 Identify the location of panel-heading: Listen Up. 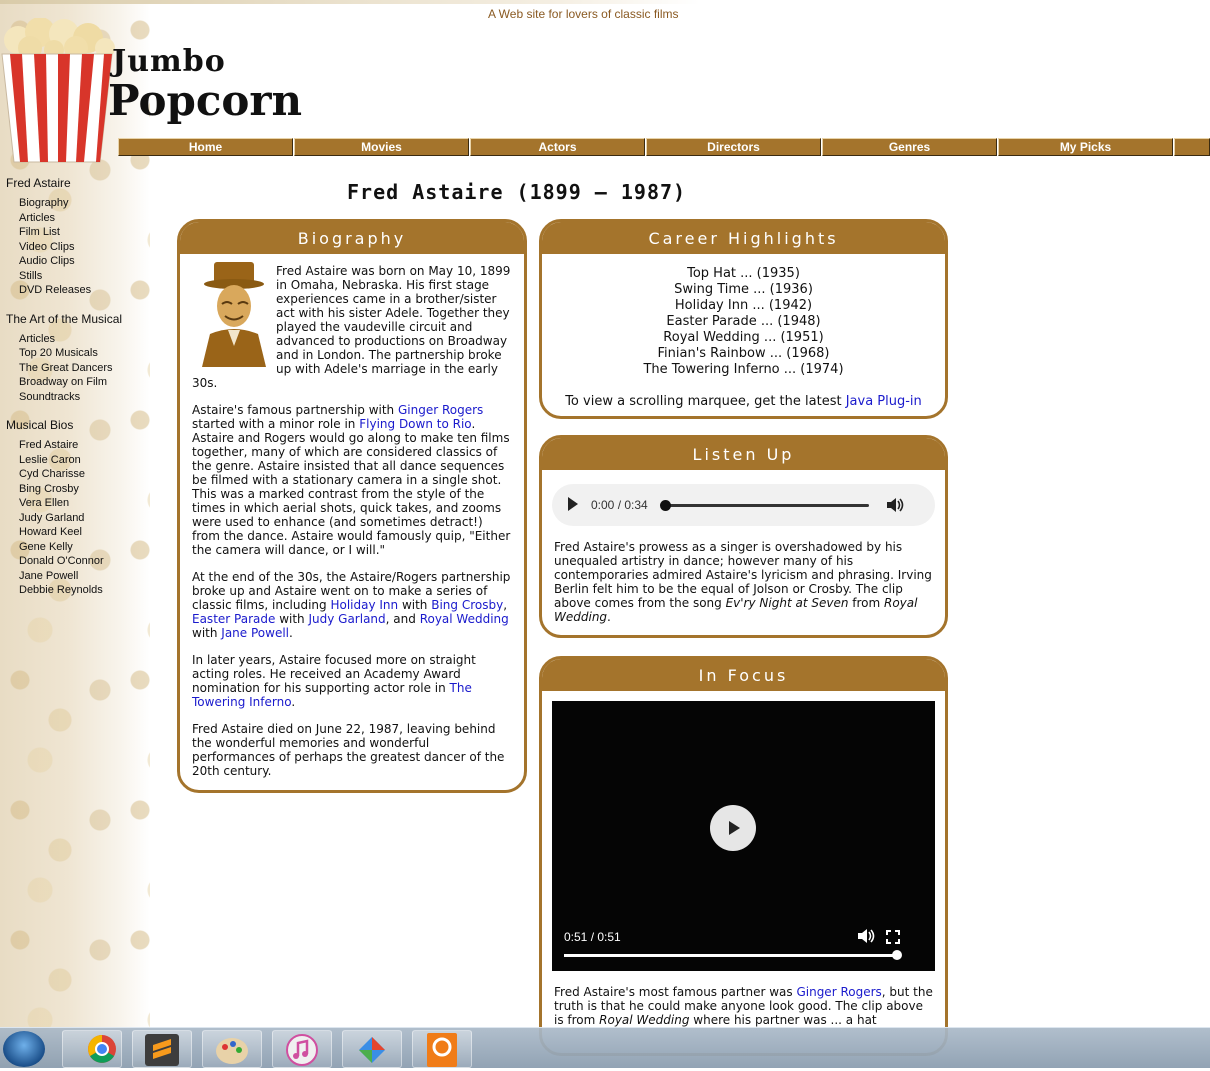
(743, 454).